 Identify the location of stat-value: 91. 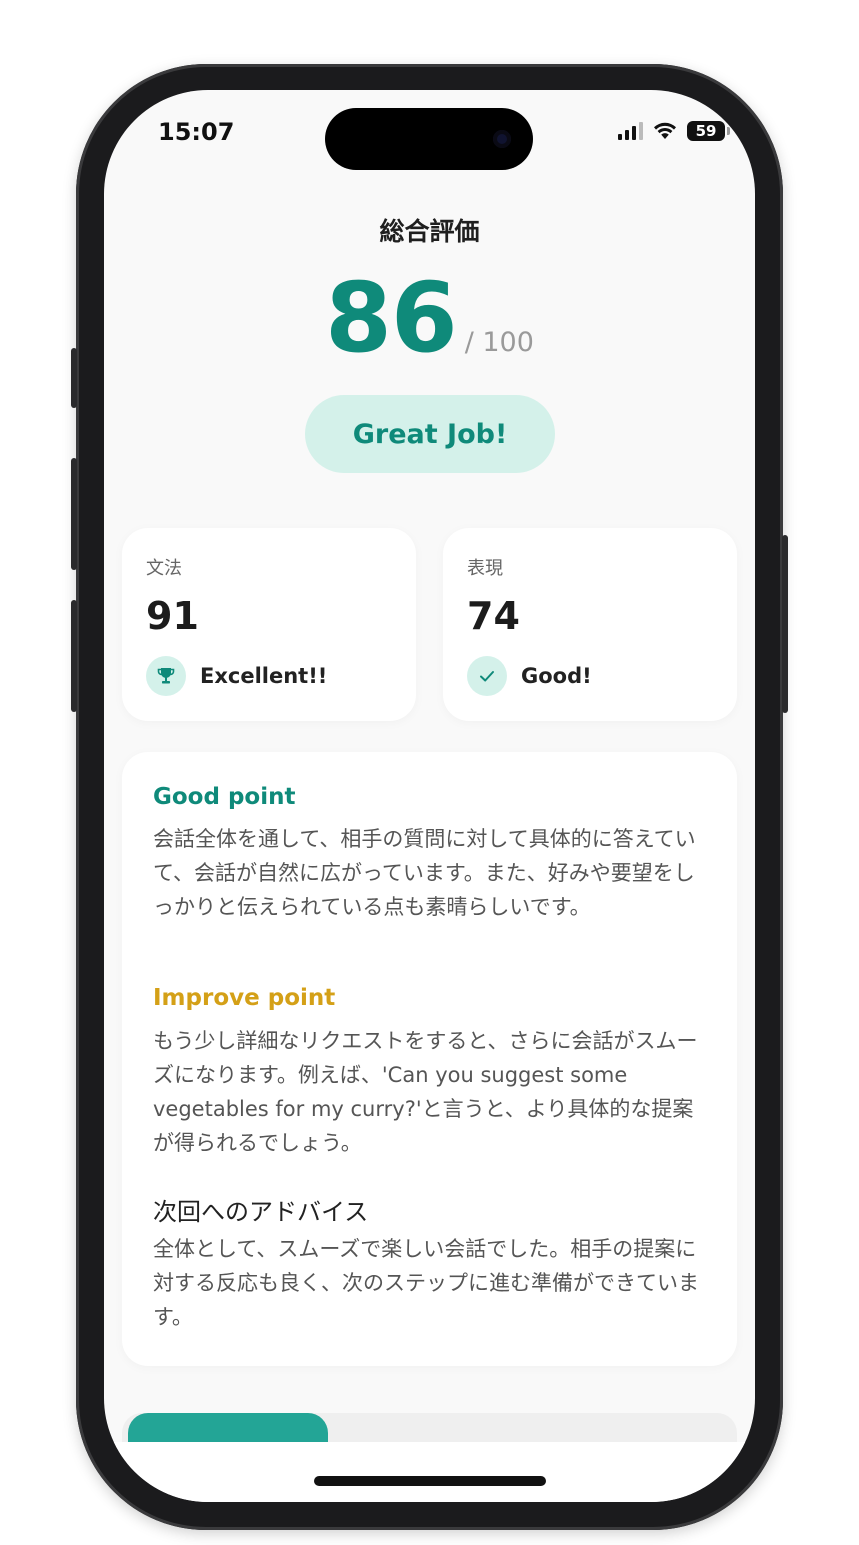
(172, 616).